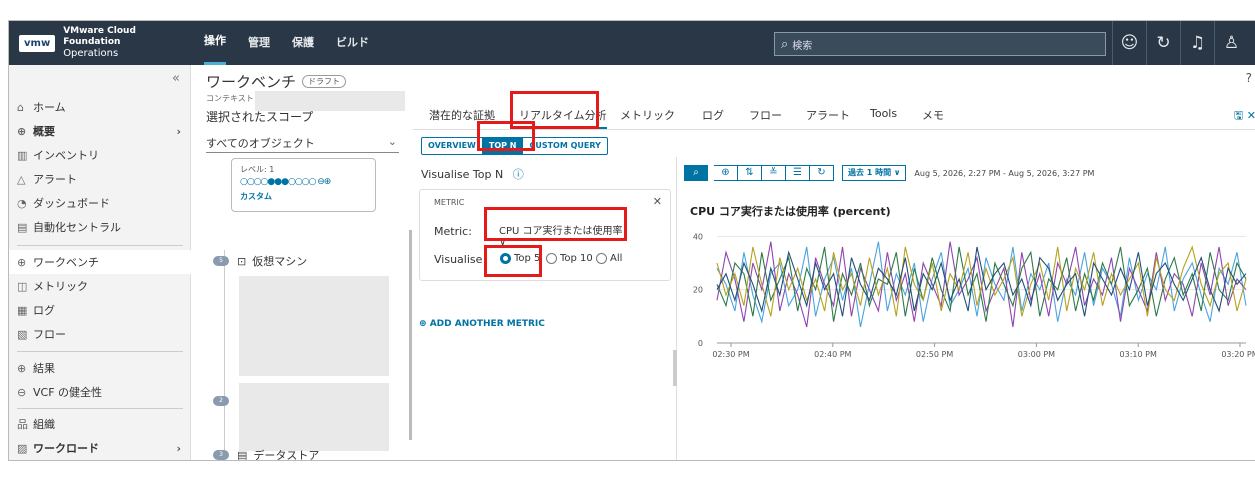  What do you see at coordinates (564, 146) in the screenshot?
I see `mode-custom-query: CUSTOM QUERY` at bounding box center [564, 146].